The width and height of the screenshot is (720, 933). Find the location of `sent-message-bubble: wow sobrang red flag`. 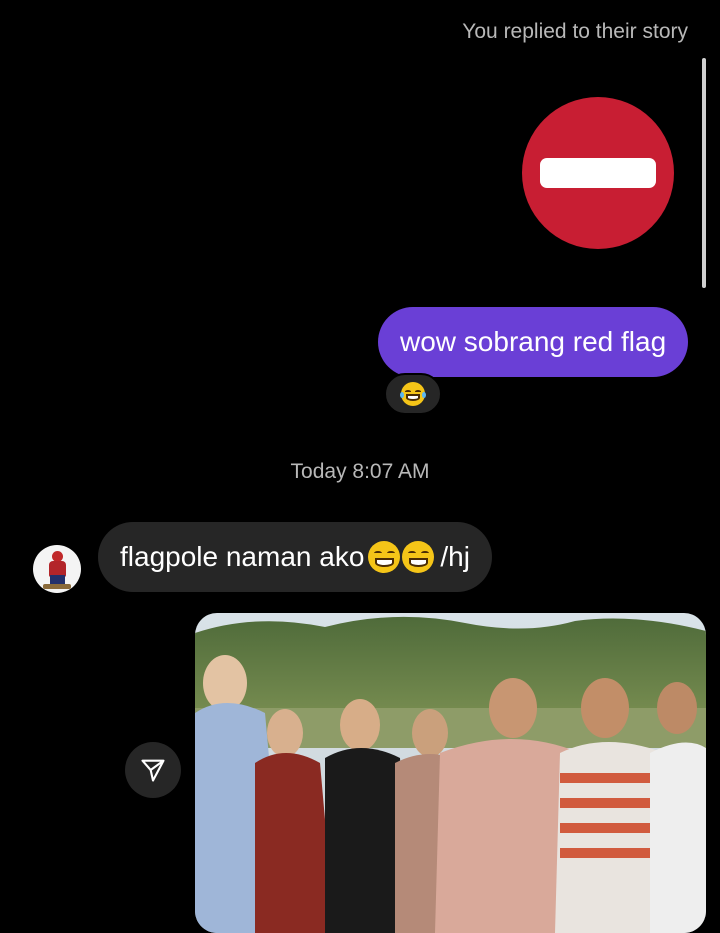

sent-message-bubble: wow sobrang red flag is located at coordinates (533, 342).